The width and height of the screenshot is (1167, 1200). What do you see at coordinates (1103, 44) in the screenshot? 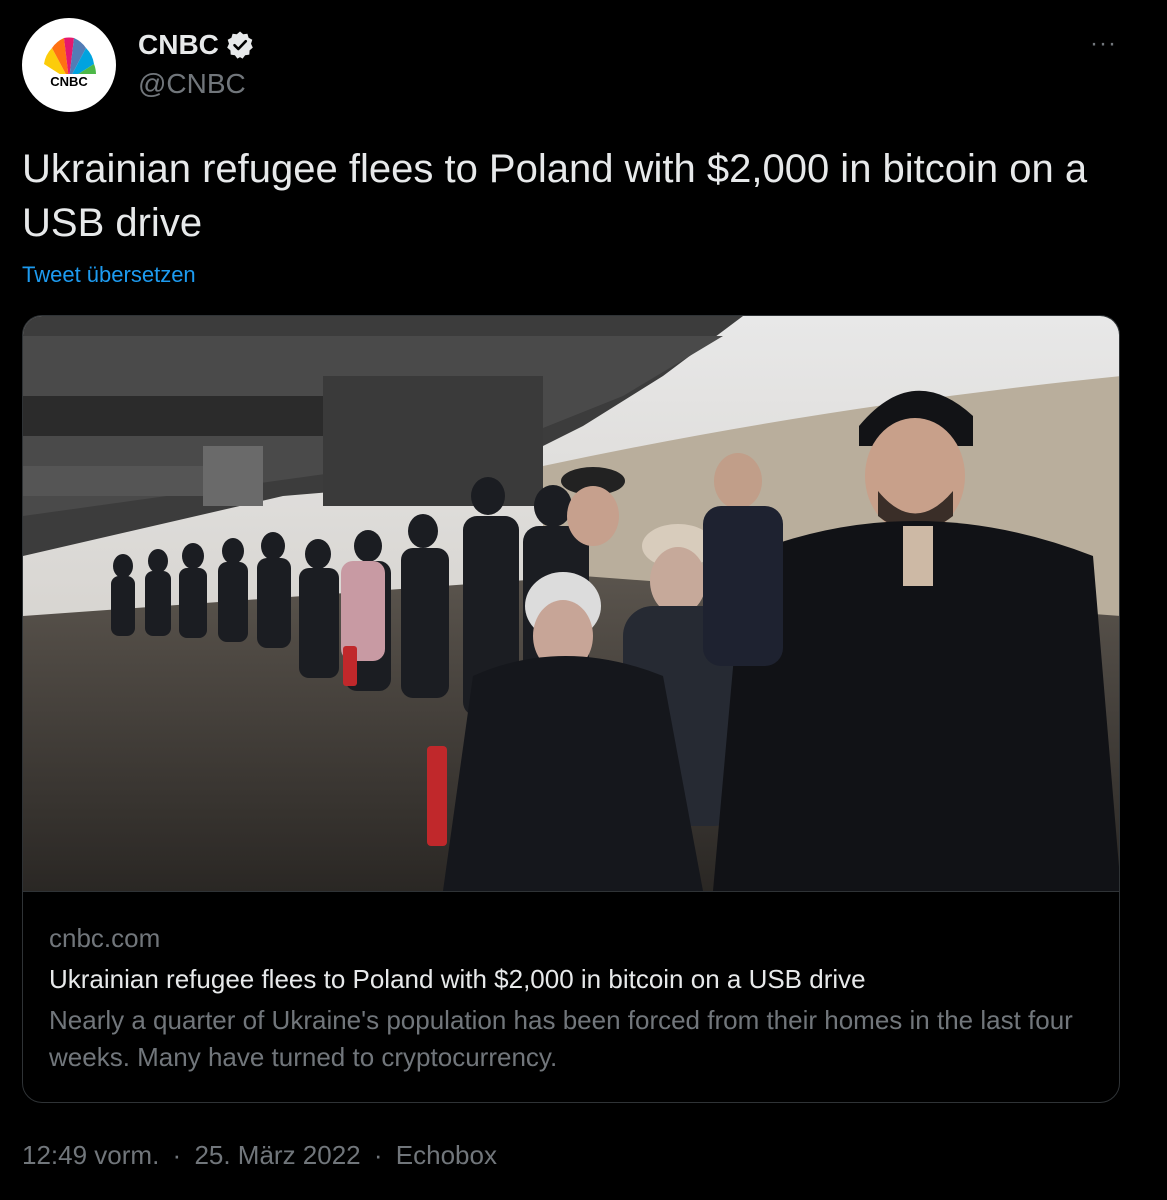
I see `more-options-icon: ···` at bounding box center [1103, 44].